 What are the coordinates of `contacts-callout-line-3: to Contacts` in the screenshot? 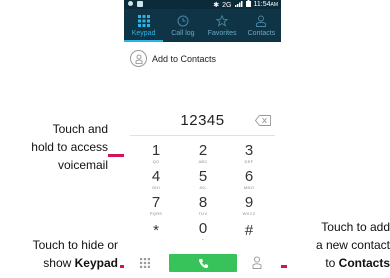 It's located at (338, 263).